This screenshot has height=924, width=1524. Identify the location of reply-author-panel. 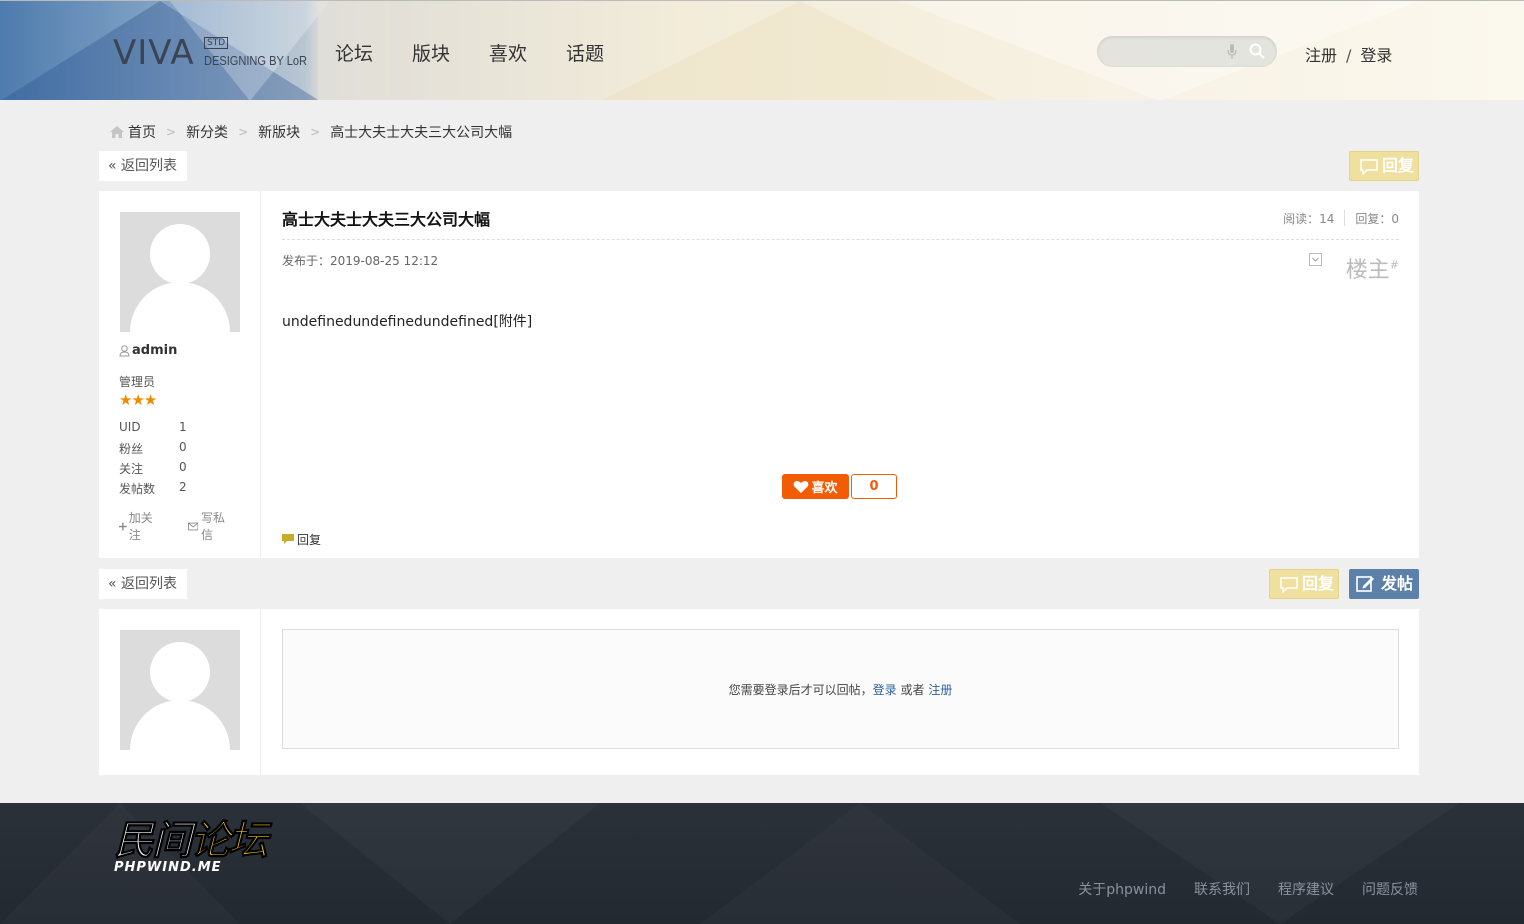
(180, 692).